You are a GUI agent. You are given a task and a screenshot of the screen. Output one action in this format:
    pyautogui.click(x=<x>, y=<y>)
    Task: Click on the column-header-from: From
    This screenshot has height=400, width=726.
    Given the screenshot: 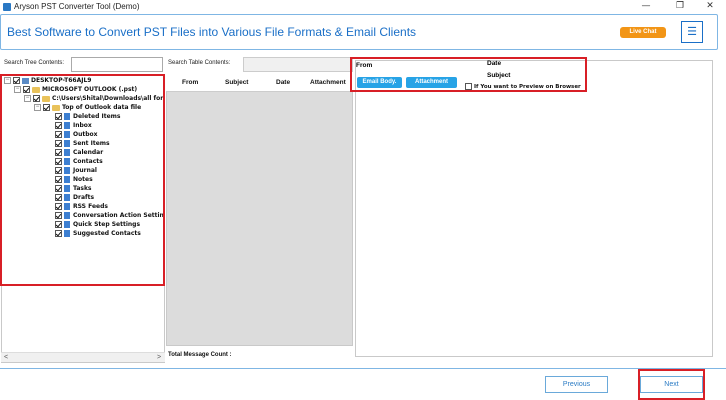 What is the action you would take?
    pyautogui.click(x=190, y=82)
    